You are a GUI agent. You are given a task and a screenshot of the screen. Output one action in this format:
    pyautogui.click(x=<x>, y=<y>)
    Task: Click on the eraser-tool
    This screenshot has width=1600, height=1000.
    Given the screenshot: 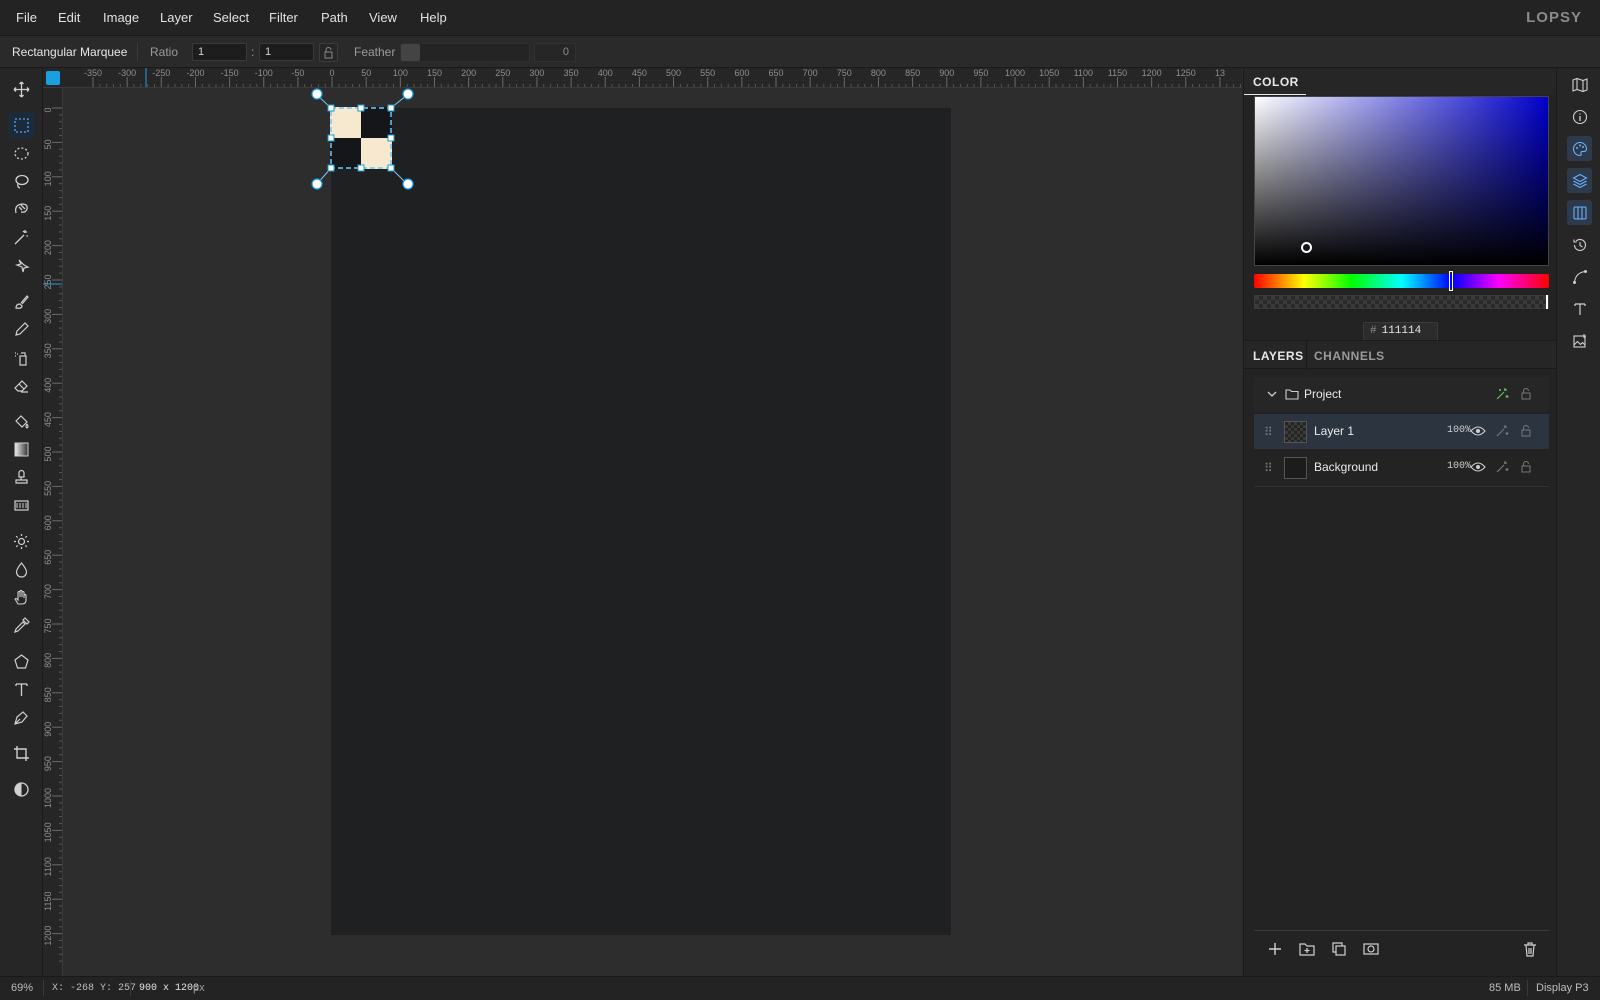 What is the action you would take?
    pyautogui.click(x=21, y=385)
    